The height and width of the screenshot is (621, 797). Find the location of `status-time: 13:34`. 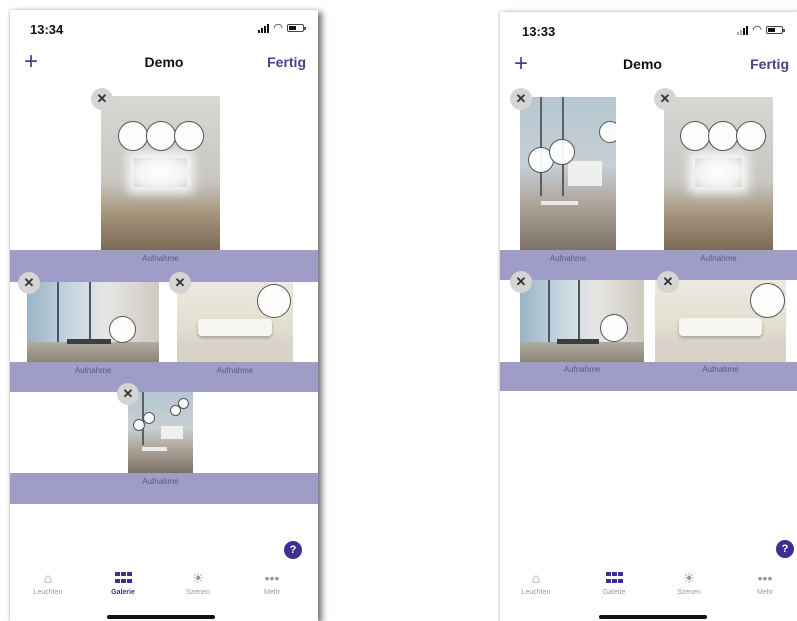

status-time: 13:34 is located at coordinates (47, 29).